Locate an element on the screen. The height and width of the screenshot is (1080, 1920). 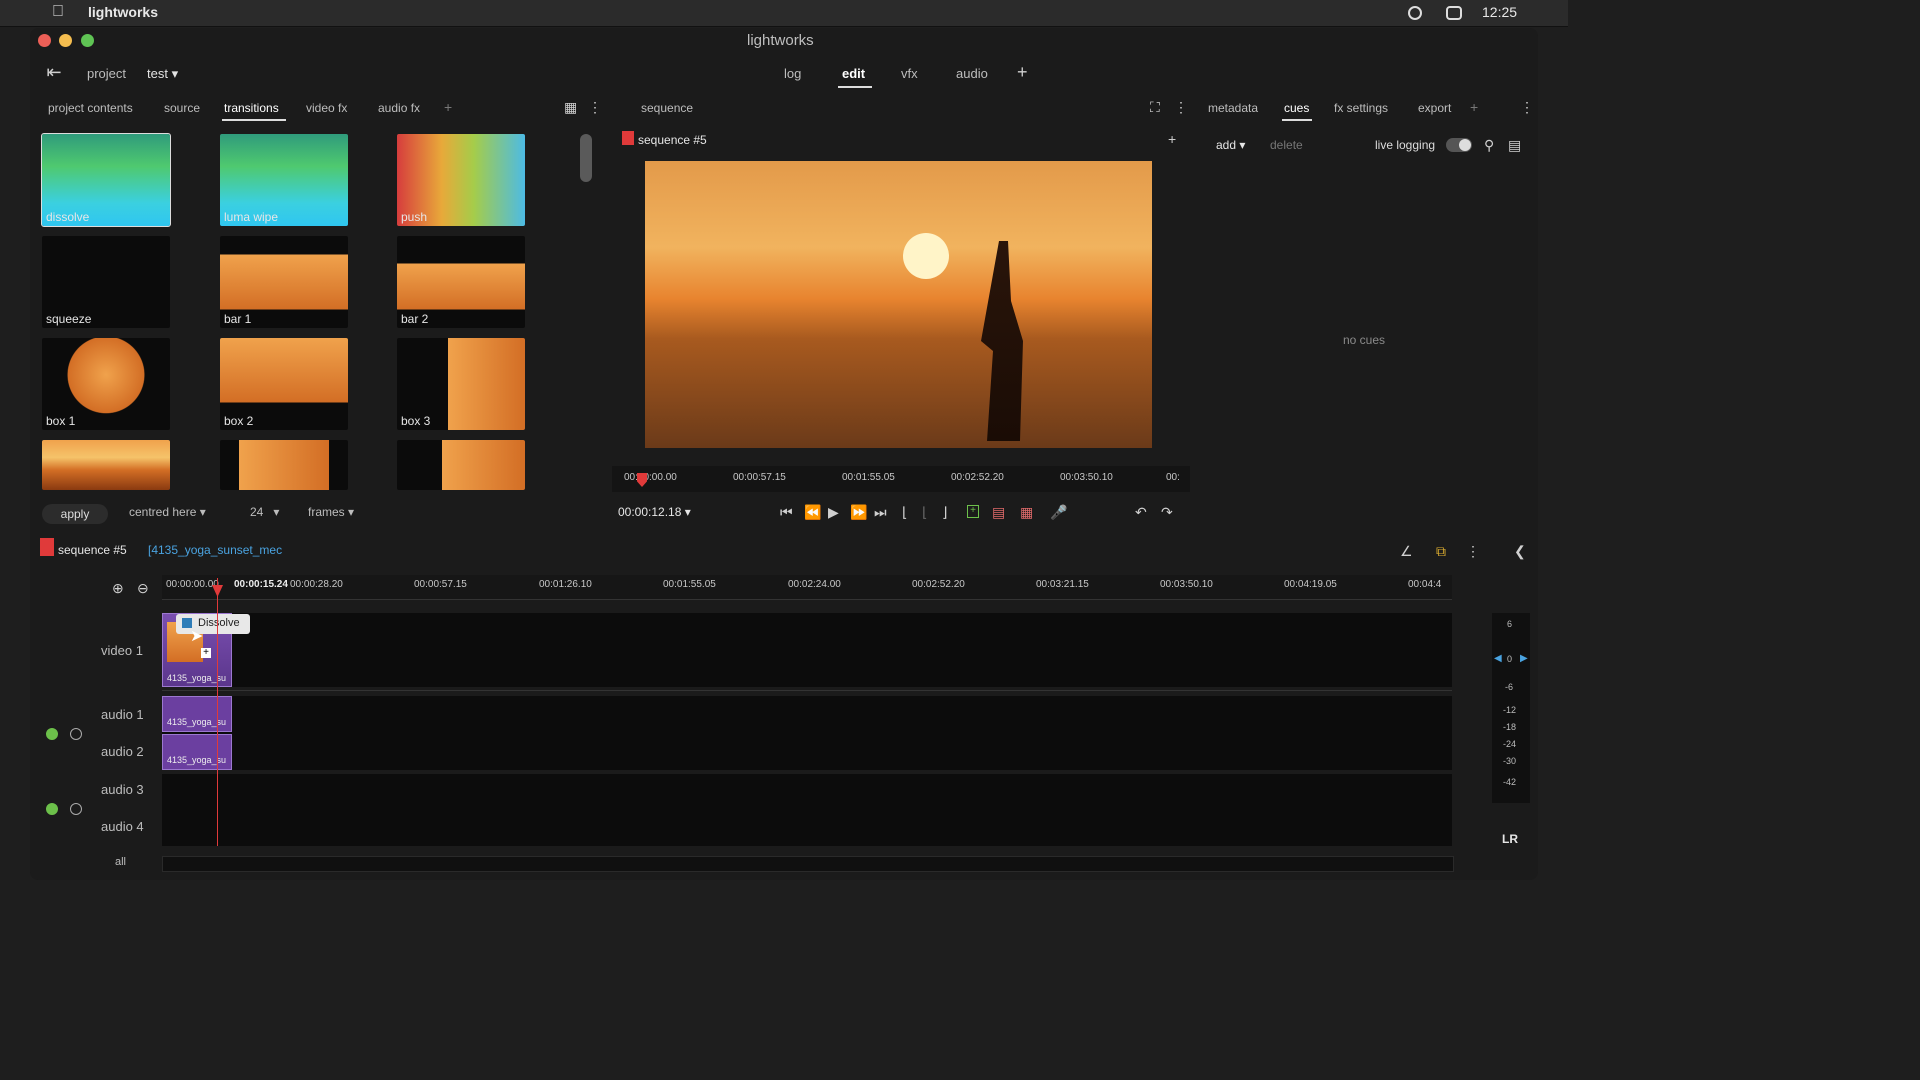
screen-record-icon is located at coordinates (1415, 13).